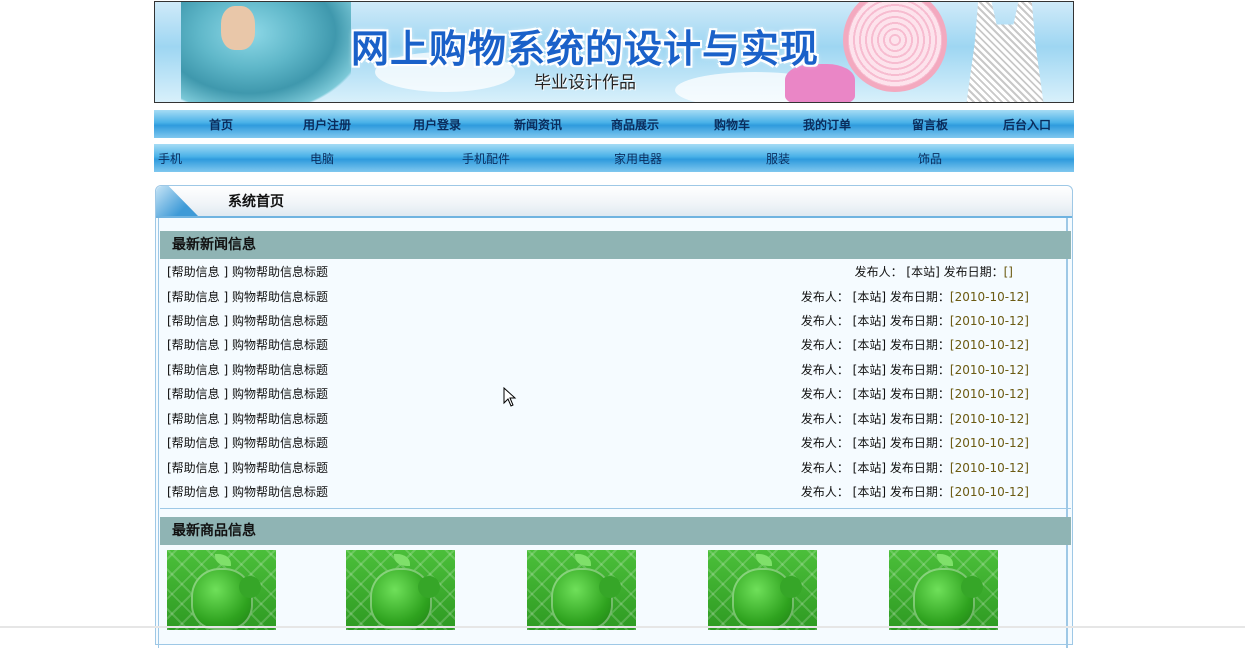  What do you see at coordinates (614, 52) in the screenshot?
I see `site-banner: 网上购物系统的设计与实现 毕业设计作品` at bounding box center [614, 52].